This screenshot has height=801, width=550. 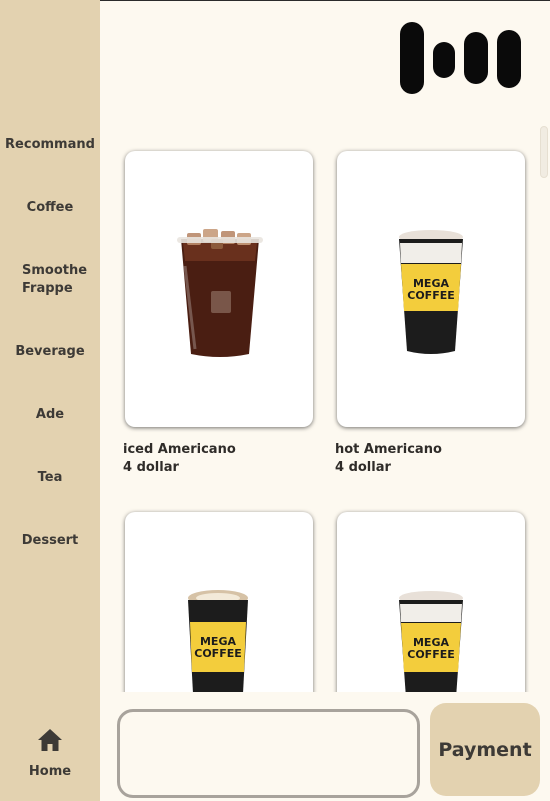 What do you see at coordinates (485, 749) in the screenshot?
I see `payment-button: Payment` at bounding box center [485, 749].